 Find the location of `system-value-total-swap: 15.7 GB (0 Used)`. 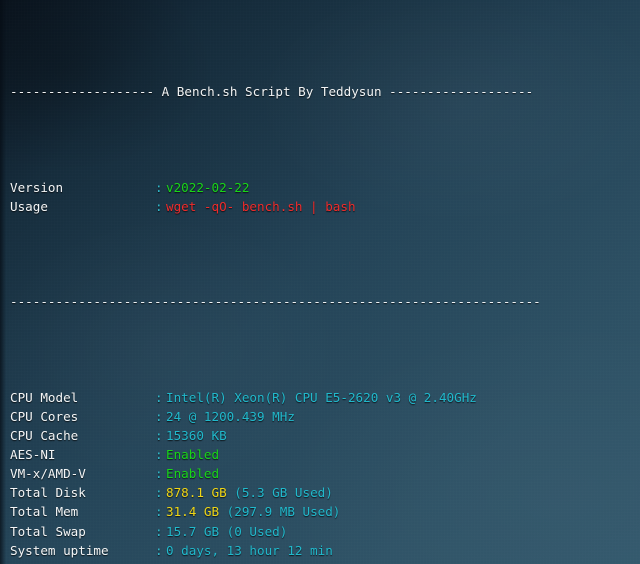

system-value-total-swap: 15.7 GB (0 Used) is located at coordinates (227, 531).